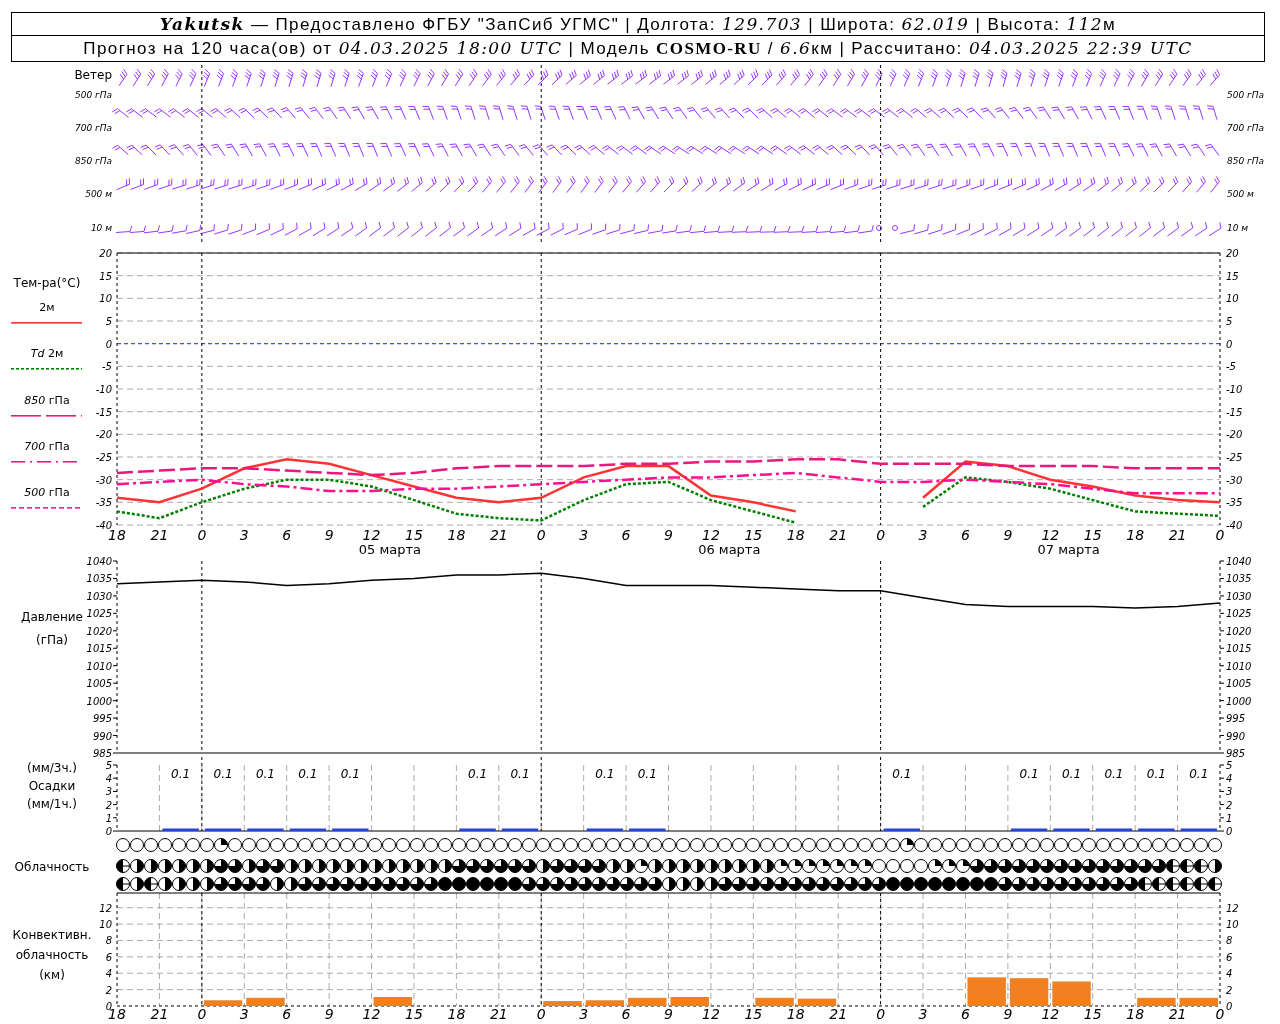 The height and width of the screenshot is (1024, 1280). I want to click on tick-label: 10, so click(1232, 925).